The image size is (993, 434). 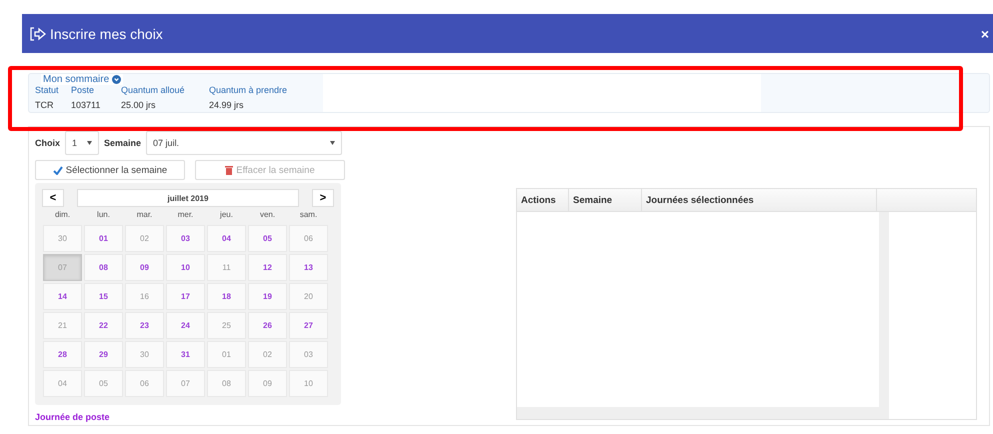 I want to click on calendar-day: 21, so click(x=62, y=325).